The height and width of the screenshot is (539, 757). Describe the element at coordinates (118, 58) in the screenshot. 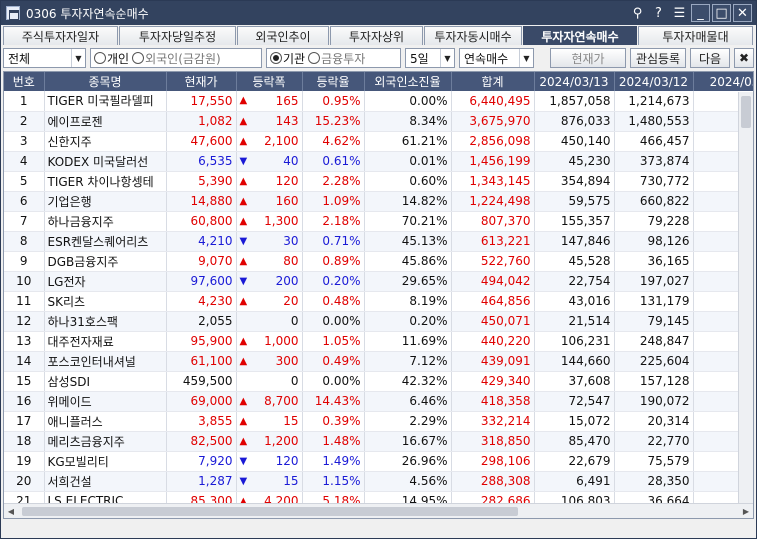

I see `radio-individual-label: 개인` at that location.